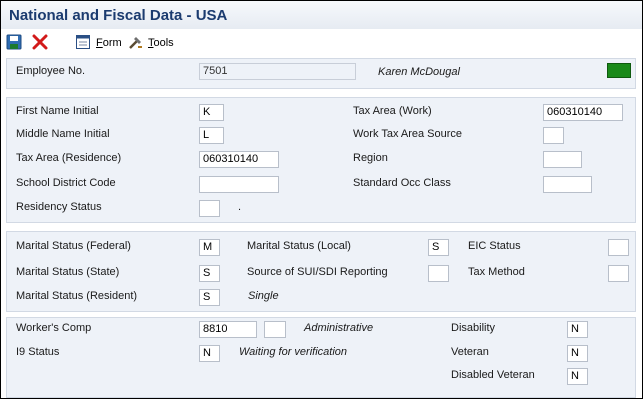 The height and width of the screenshot is (399, 643). What do you see at coordinates (239, 159) in the screenshot?
I see `tax-area-residence-input: 060310140` at bounding box center [239, 159].